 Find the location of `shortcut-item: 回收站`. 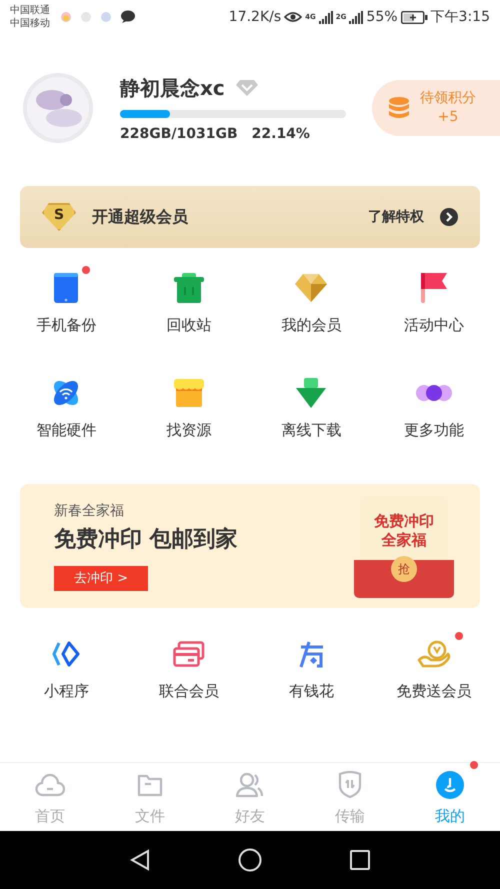

shortcut-item: 回收站 is located at coordinates (189, 298).